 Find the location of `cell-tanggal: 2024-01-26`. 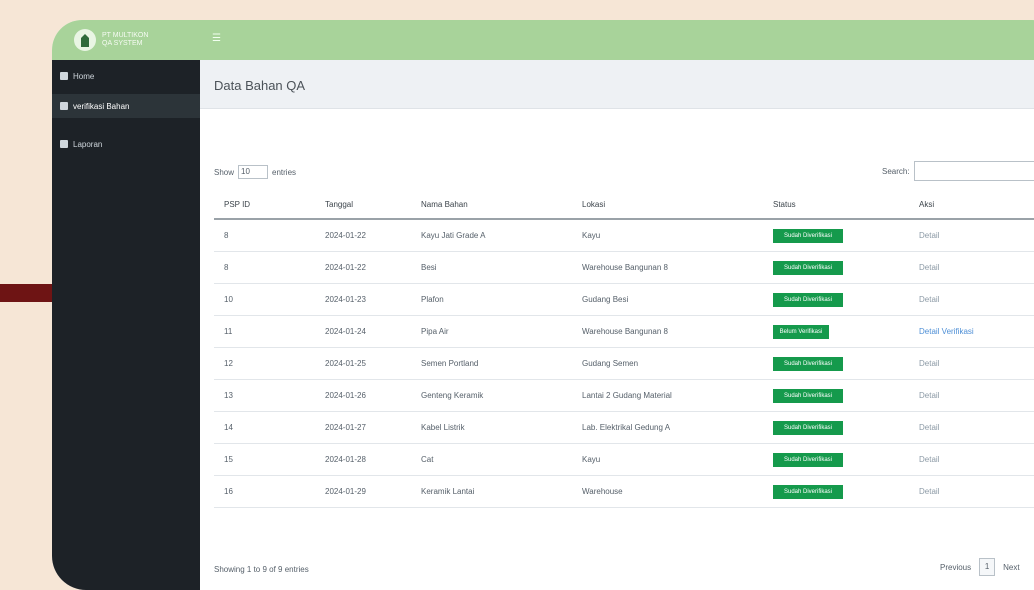

cell-tanggal: 2024-01-26 is located at coordinates (363, 395).